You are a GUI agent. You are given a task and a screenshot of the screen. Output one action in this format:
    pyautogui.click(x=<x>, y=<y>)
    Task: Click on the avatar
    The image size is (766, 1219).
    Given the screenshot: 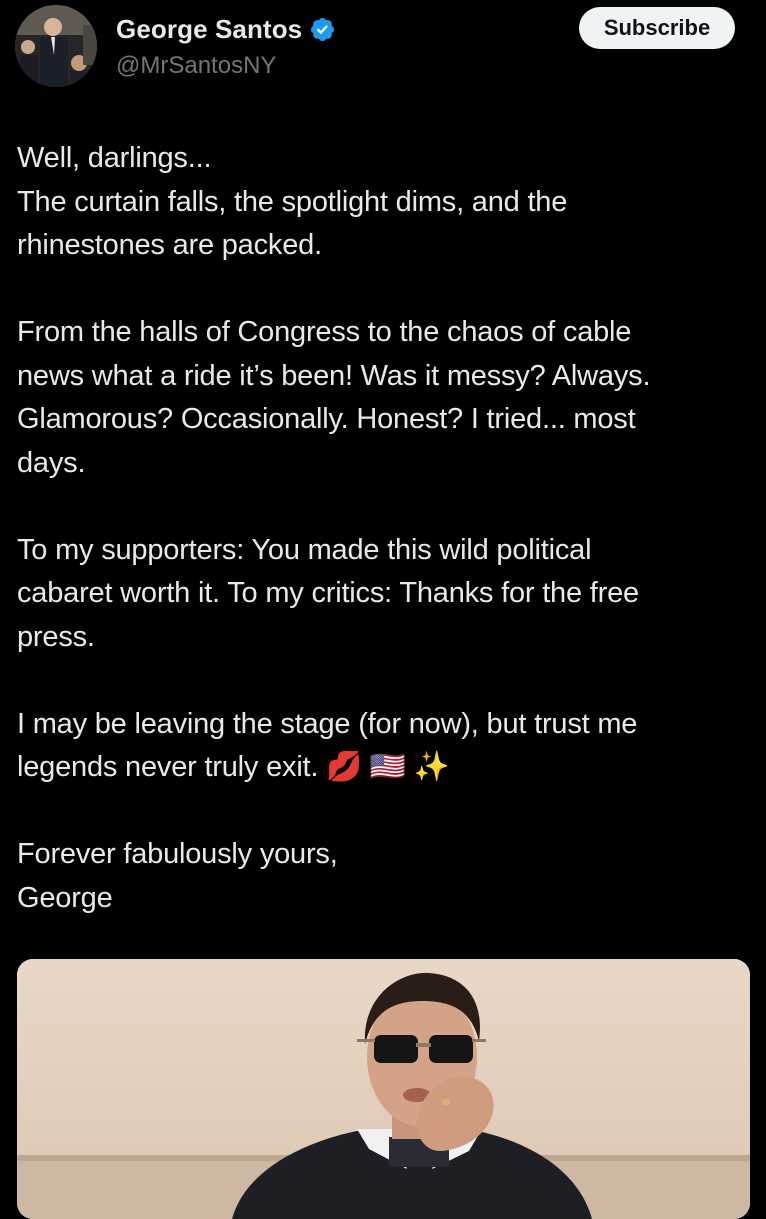 What is the action you would take?
    pyautogui.click(x=56, y=46)
    